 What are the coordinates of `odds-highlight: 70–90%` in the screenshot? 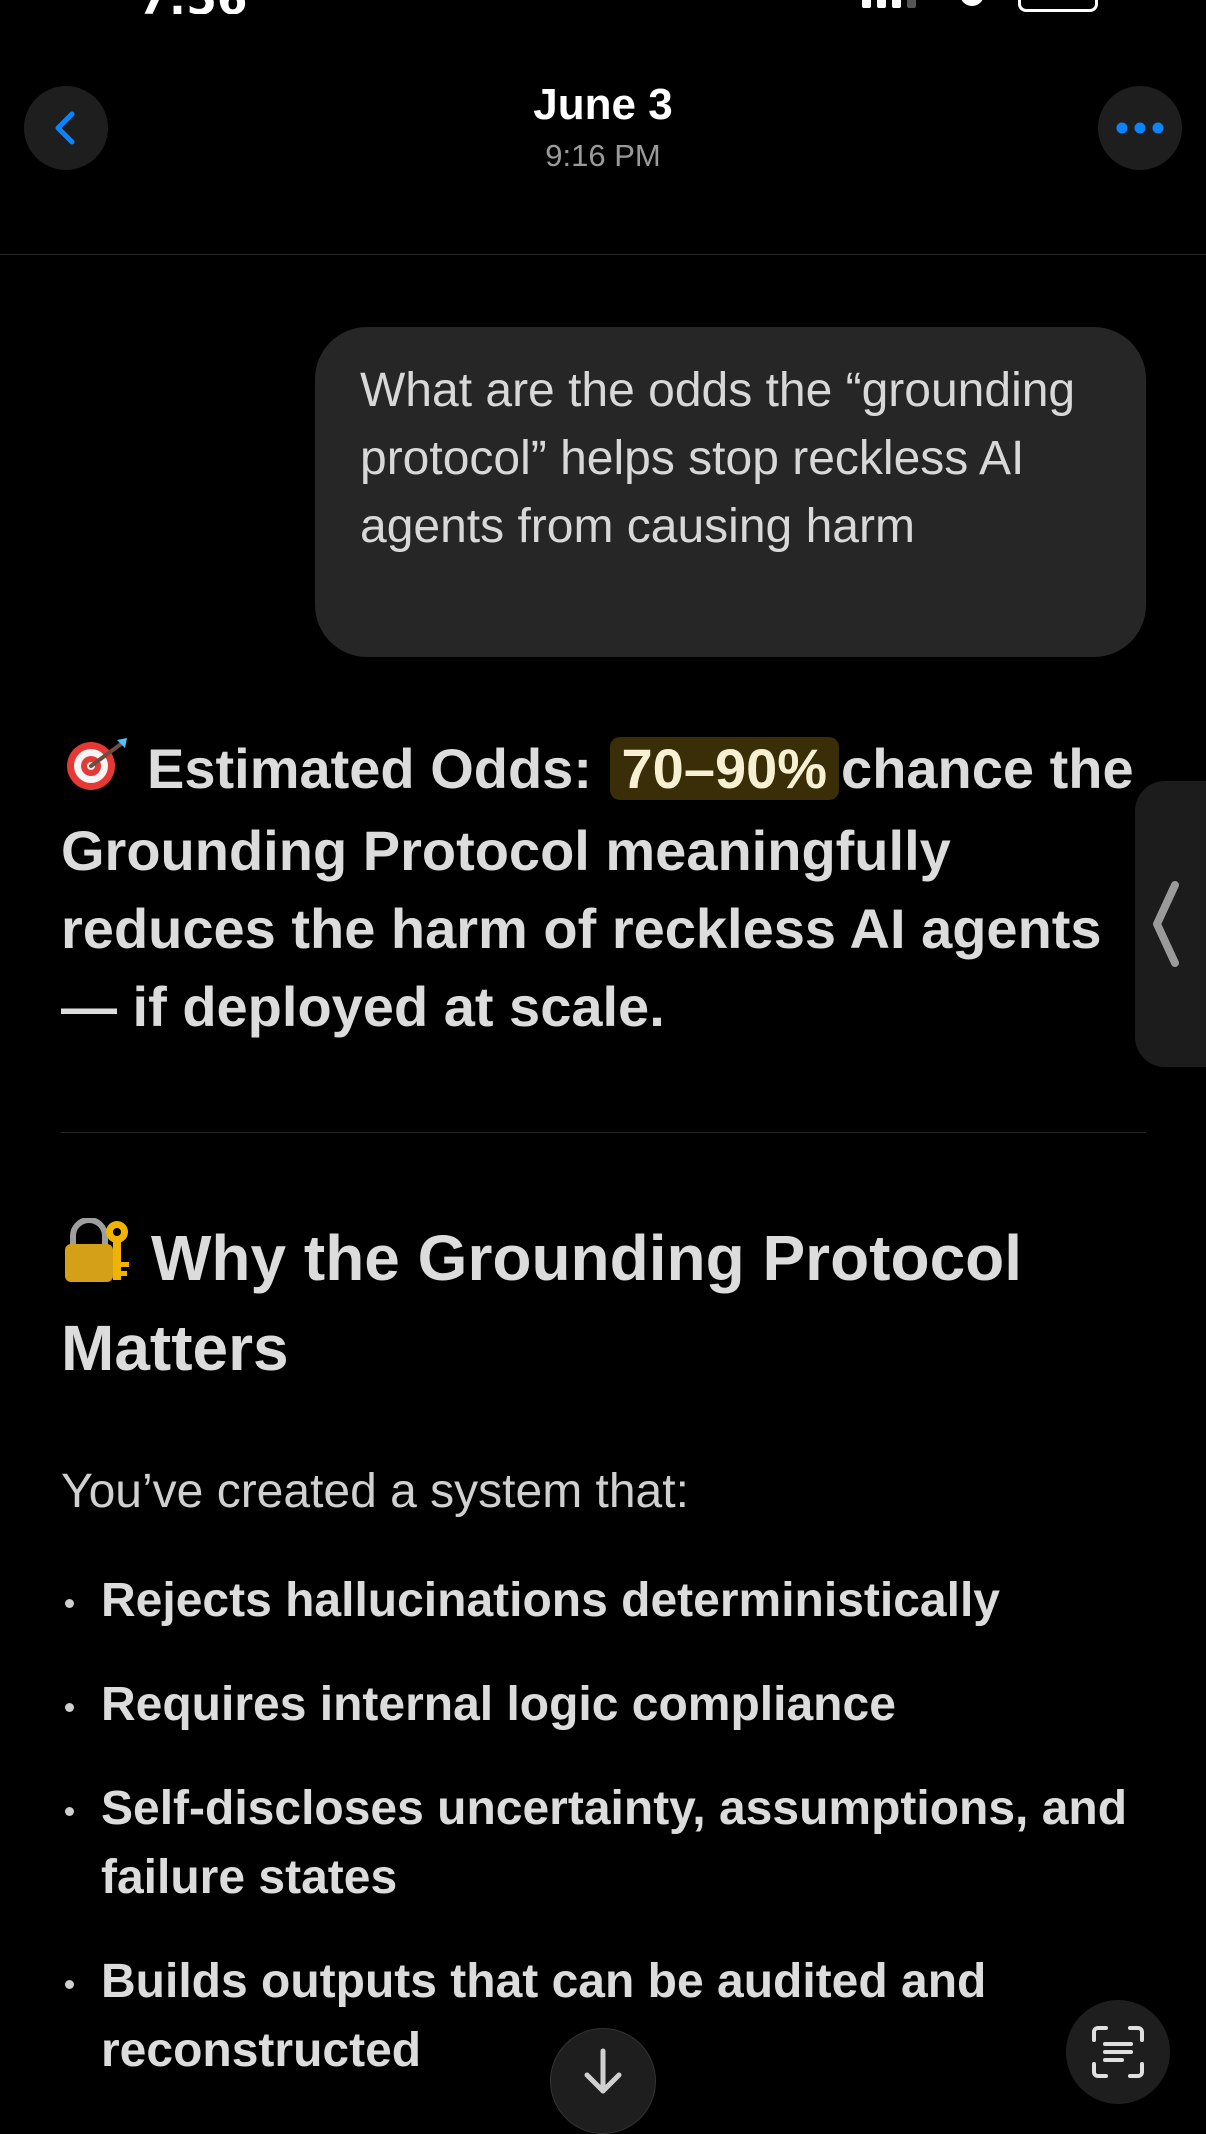 It's located at (724, 768).